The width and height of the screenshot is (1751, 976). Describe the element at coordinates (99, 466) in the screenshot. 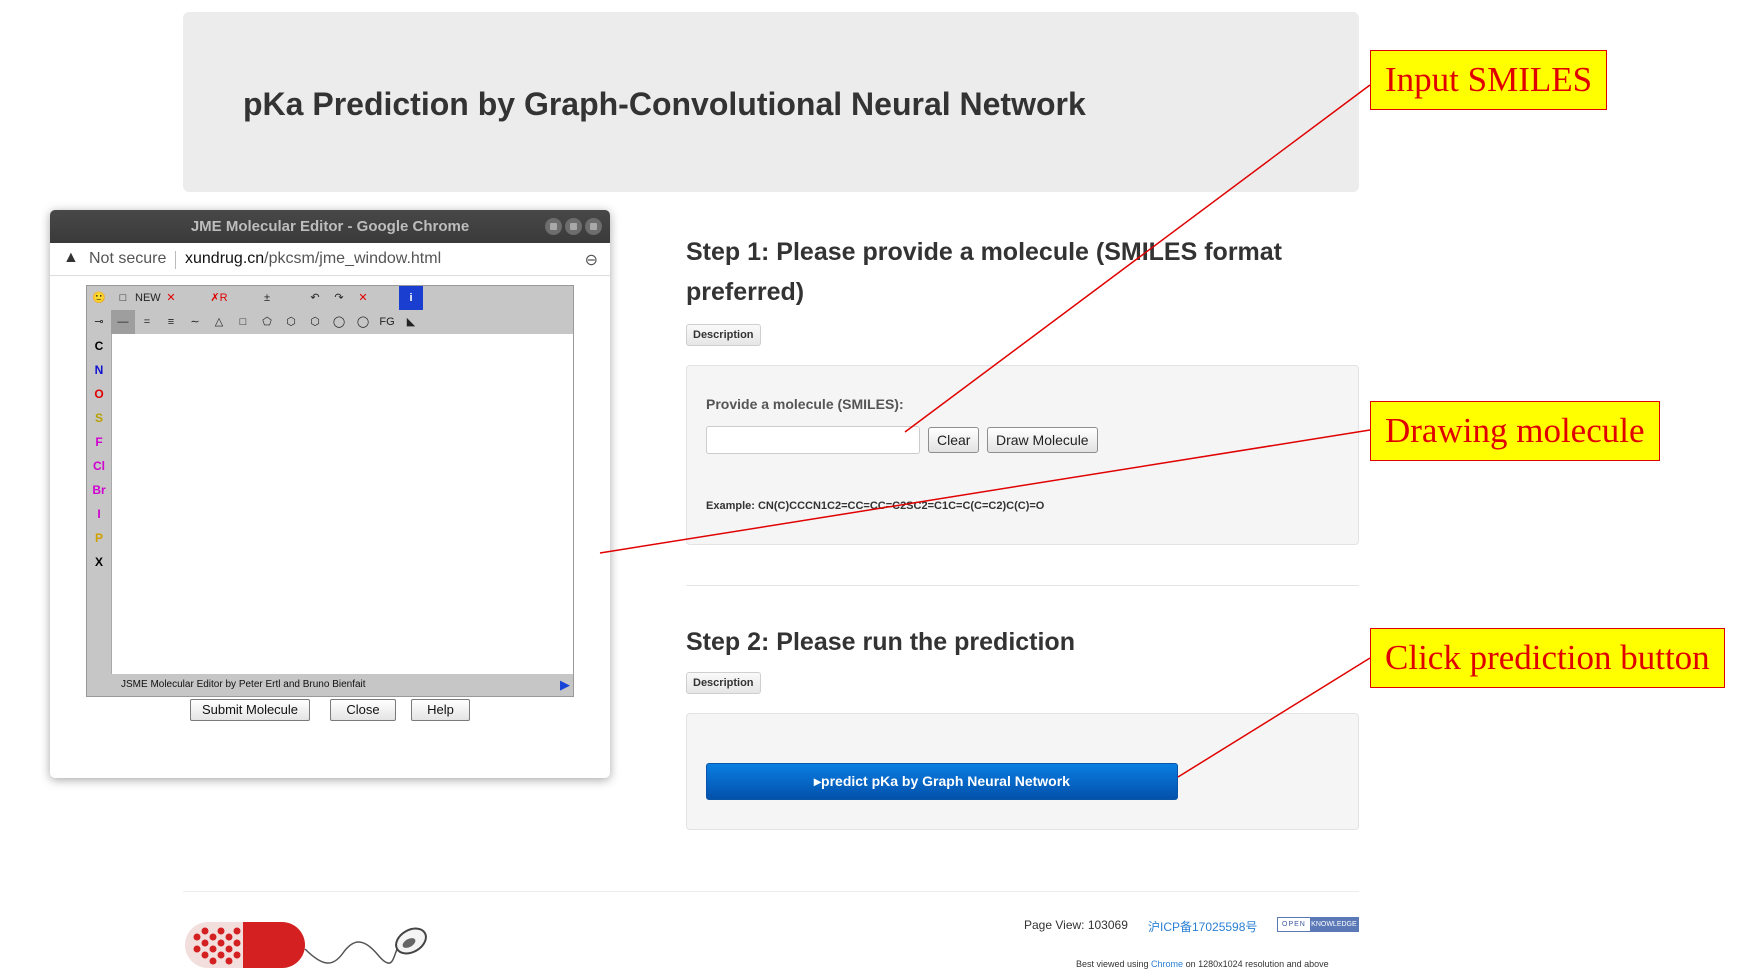

I see `atom-button-cl: Cl` at that location.